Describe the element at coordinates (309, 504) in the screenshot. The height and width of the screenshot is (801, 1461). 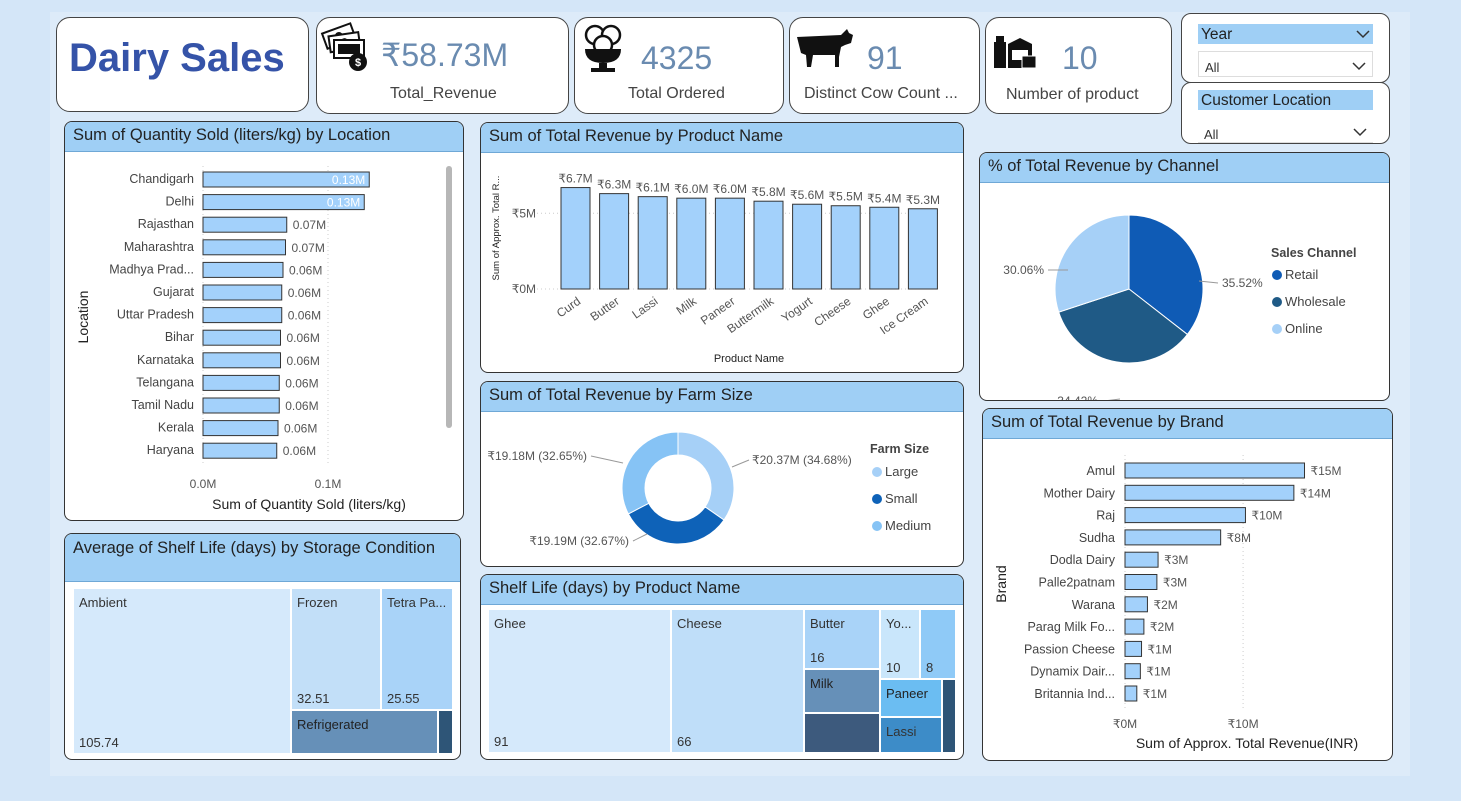
I see `x-axis-title: Sum of Quantity Sold (liters/kg)` at that location.